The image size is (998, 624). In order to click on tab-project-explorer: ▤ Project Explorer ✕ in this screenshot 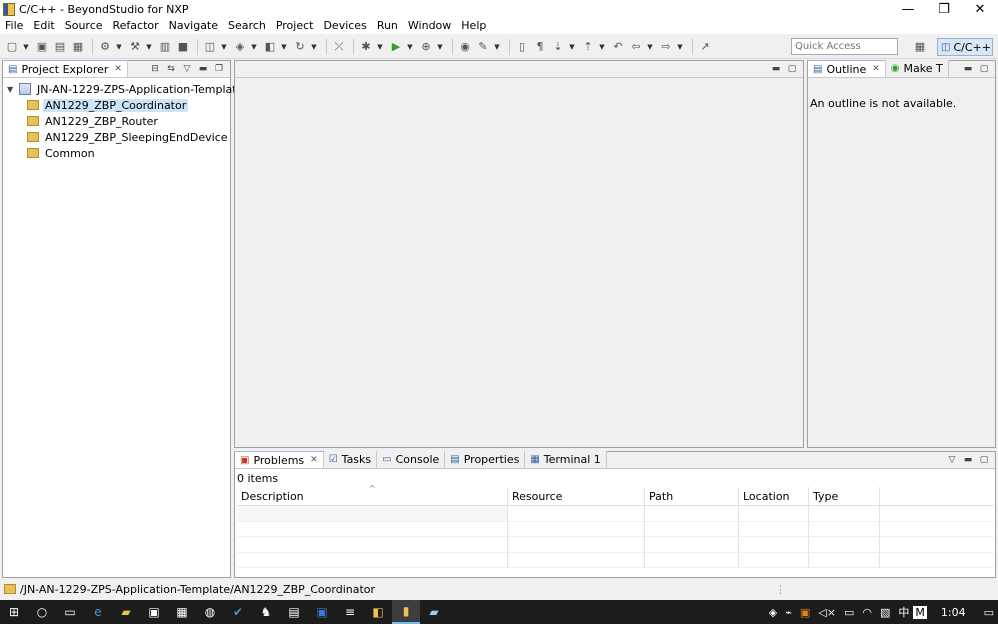, I will do `click(65, 68)`.